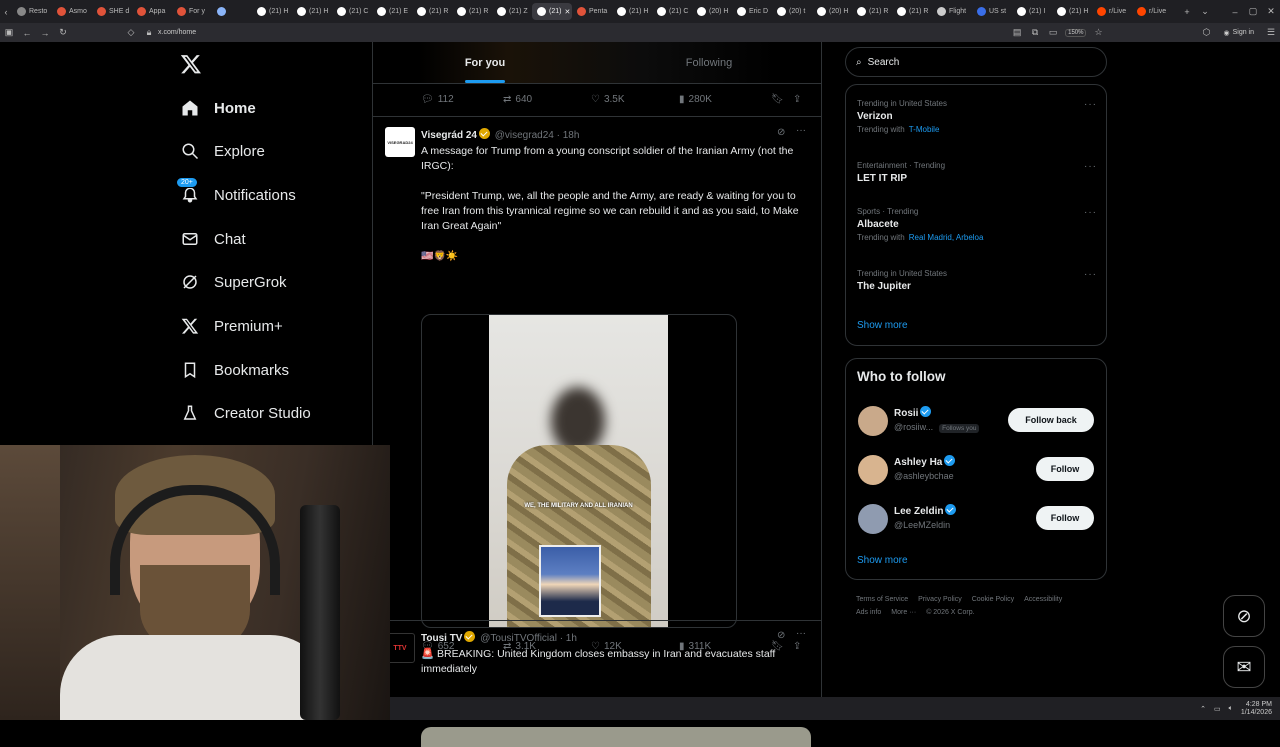 Image resolution: width=1280 pixels, height=747 pixels. I want to click on bookmark-icon: 🔖︎, so click(782, 99).